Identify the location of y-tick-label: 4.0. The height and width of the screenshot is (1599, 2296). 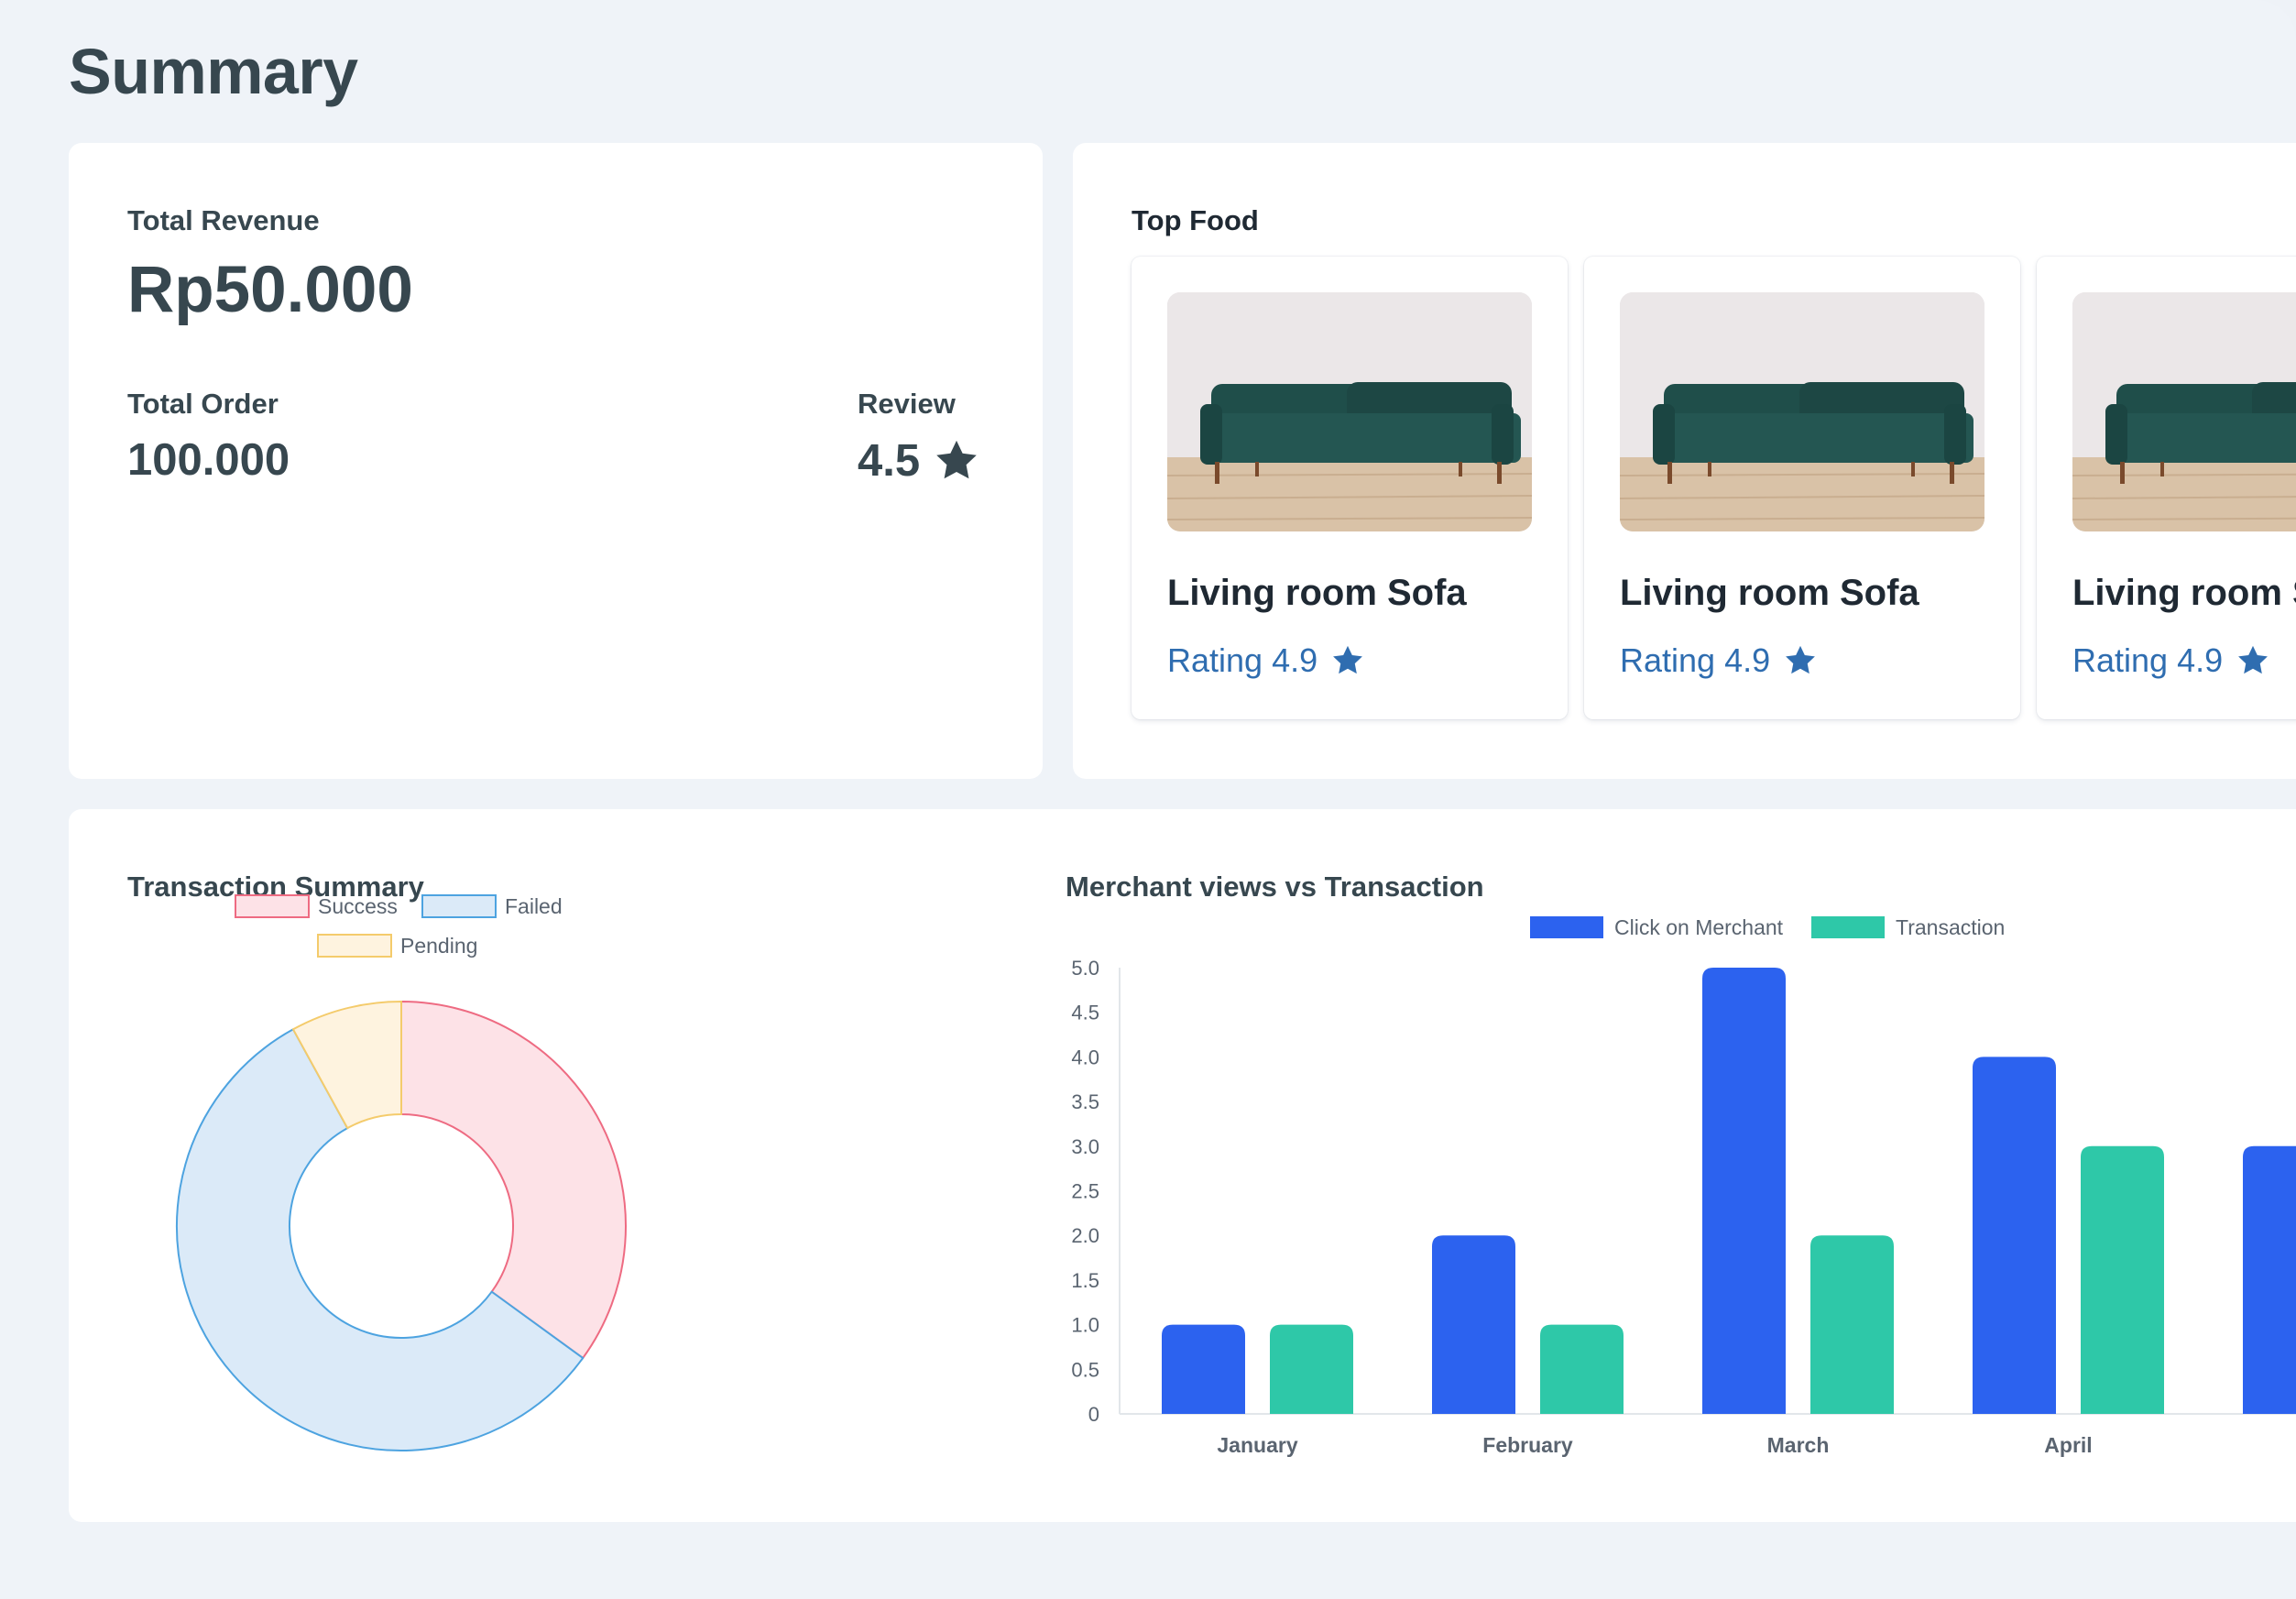
(1085, 1057).